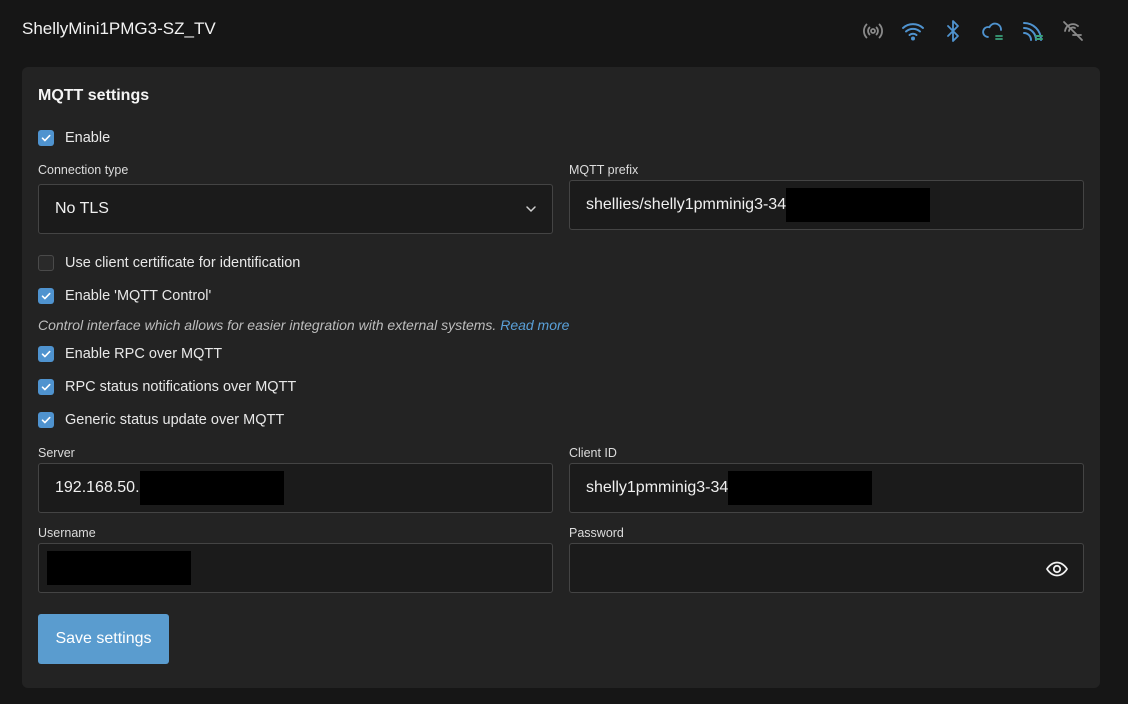 The width and height of the screenshot is (1128, 704). What do you see at coordinates (295, 209) in the screenshot?
I see `connection-type-select: No TLS` at bounding box center [295, 209].